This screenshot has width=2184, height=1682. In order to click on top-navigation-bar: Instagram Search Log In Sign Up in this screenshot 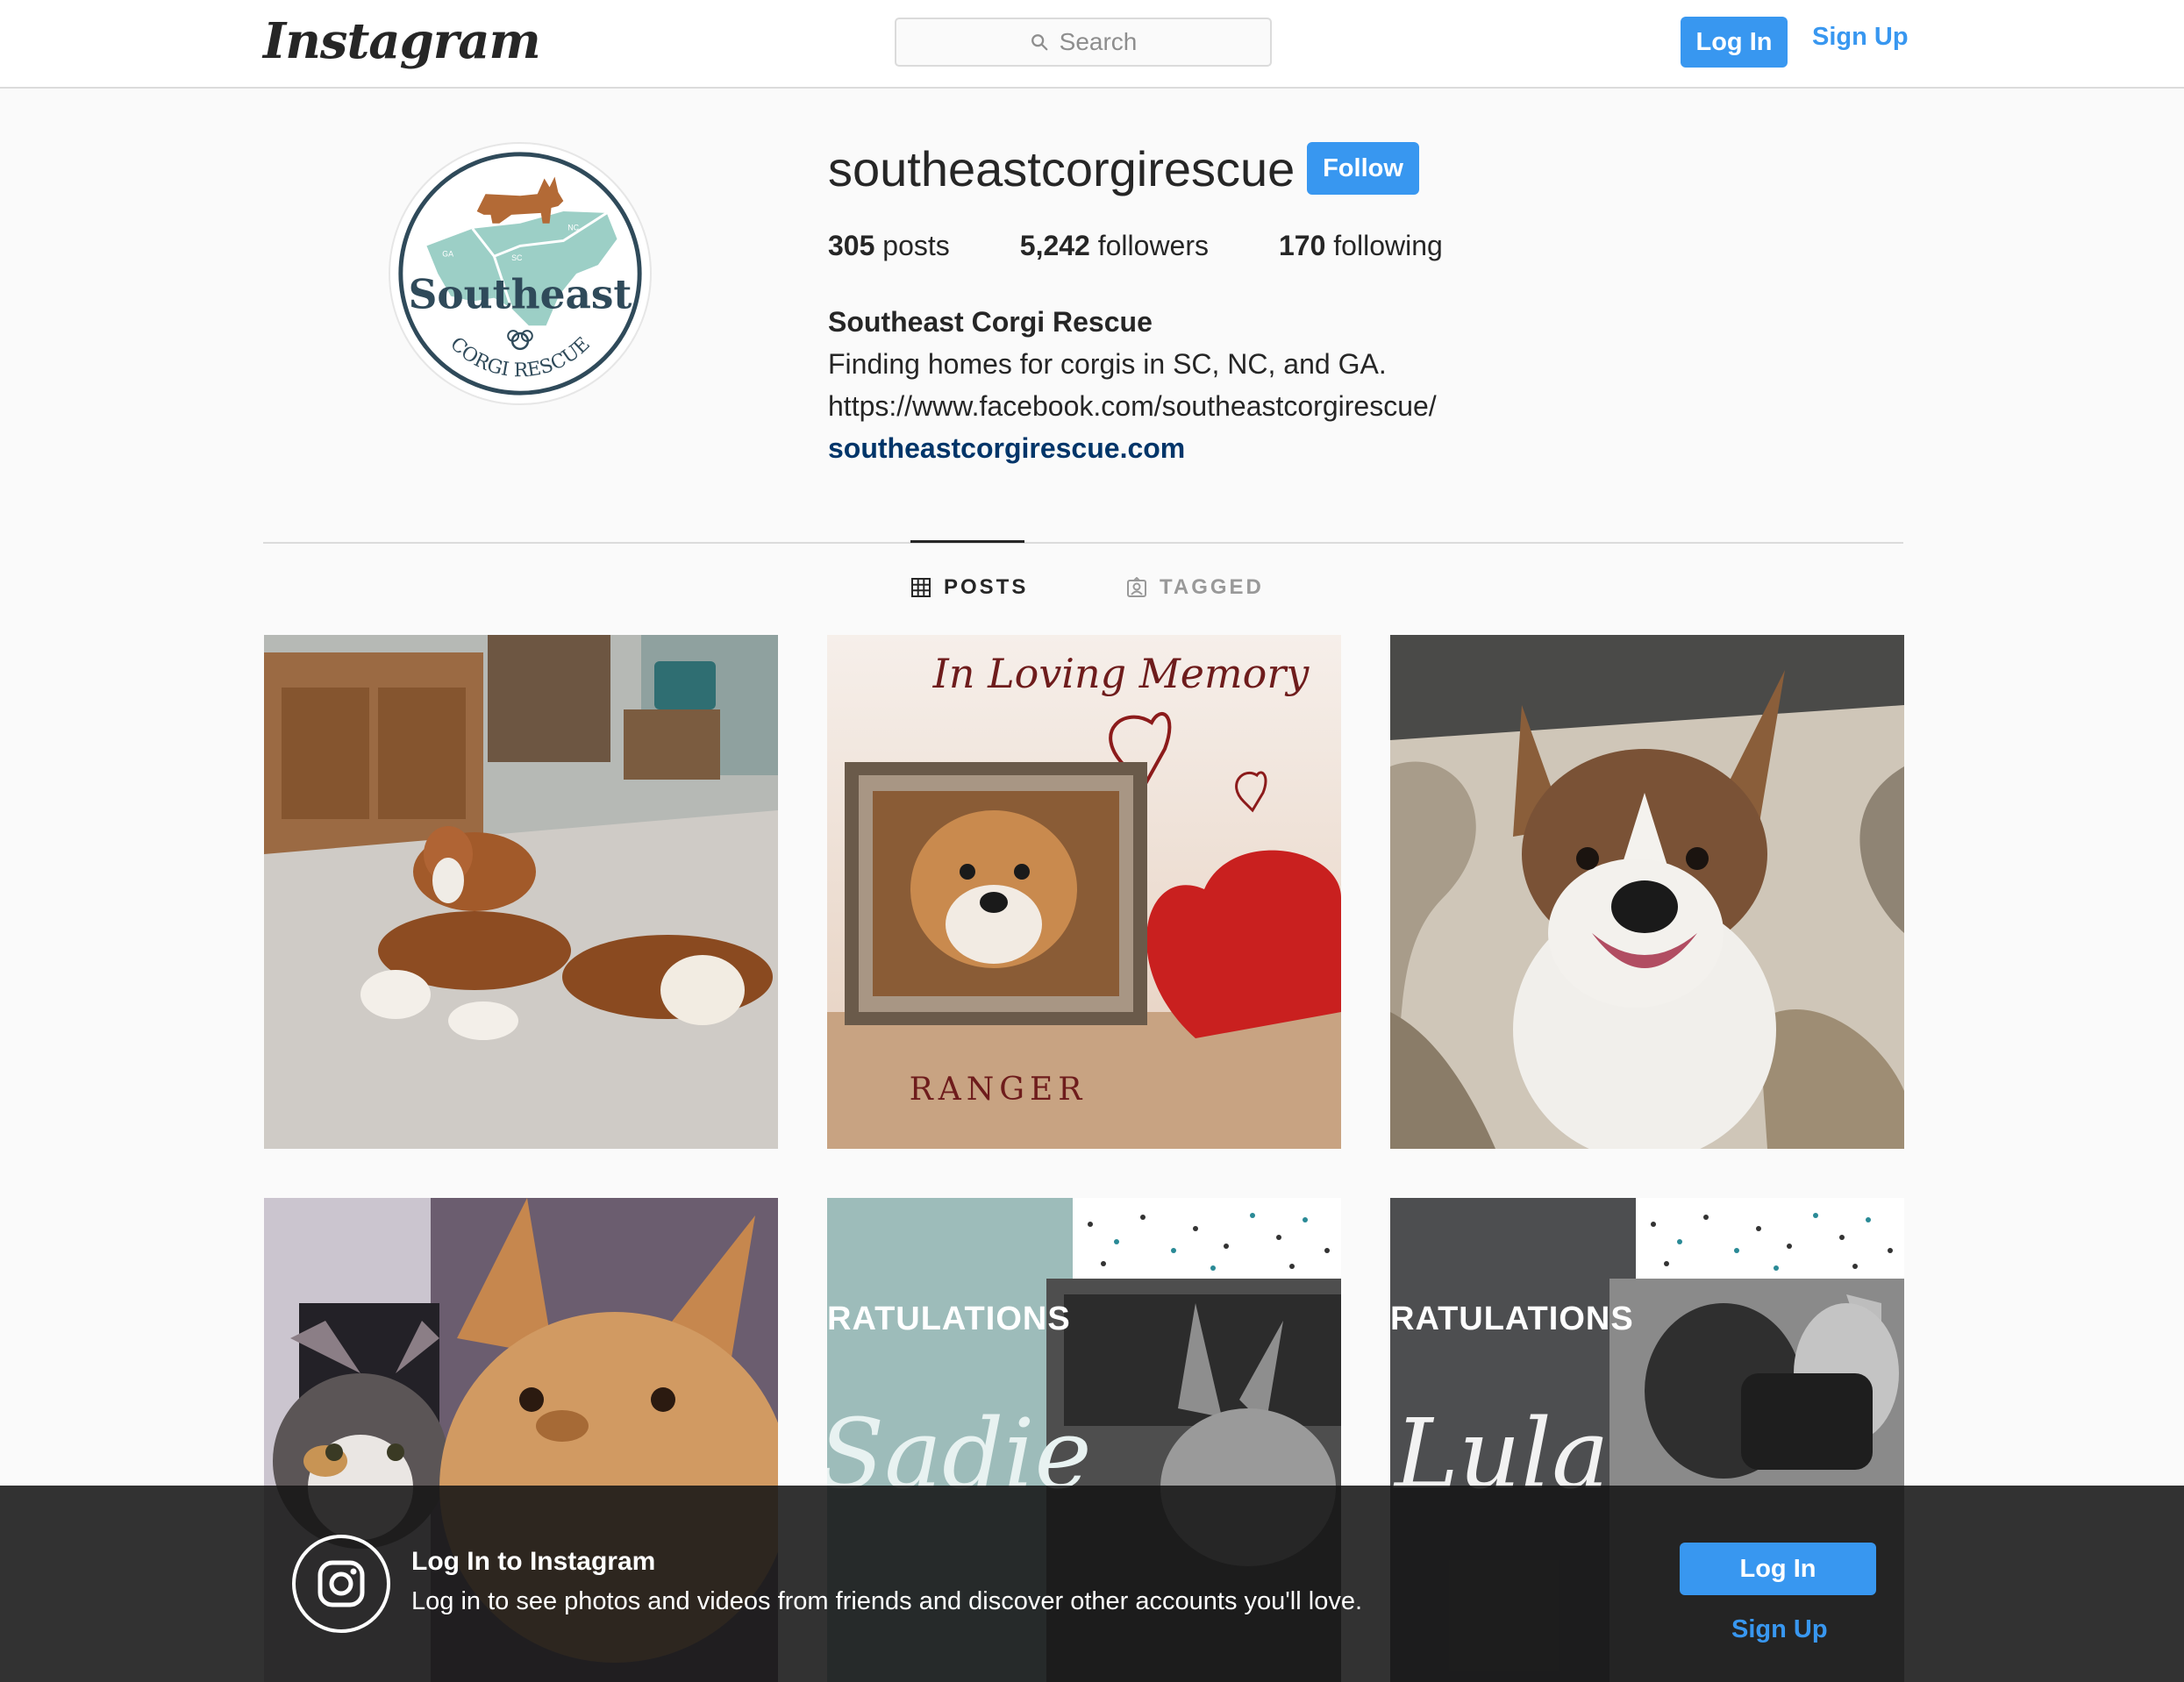, I will do `click(1092, 44)`.